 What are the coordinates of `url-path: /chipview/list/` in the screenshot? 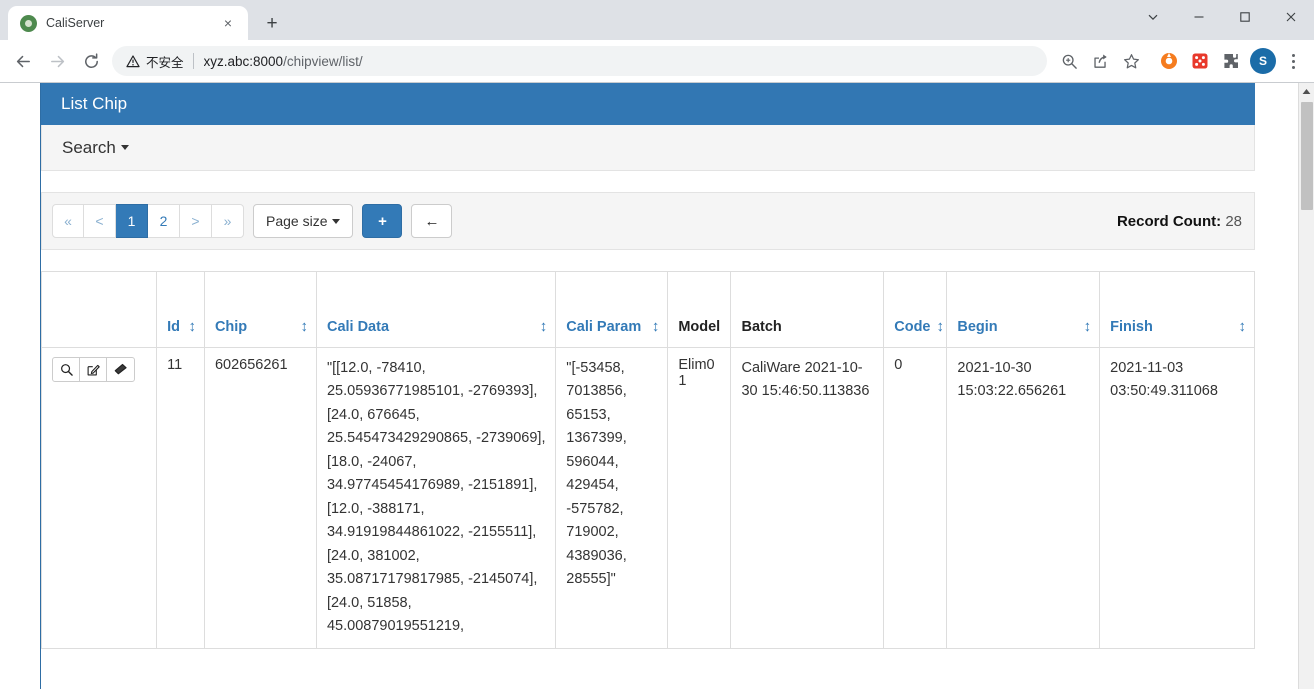 It's located at (323, 61).